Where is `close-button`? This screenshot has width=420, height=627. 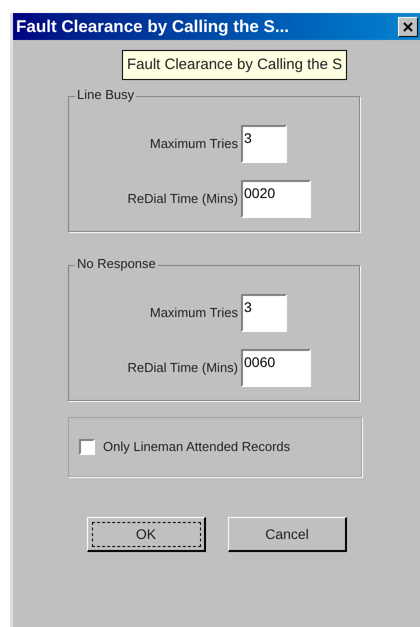 close-button is located at coordinates (408, 26).